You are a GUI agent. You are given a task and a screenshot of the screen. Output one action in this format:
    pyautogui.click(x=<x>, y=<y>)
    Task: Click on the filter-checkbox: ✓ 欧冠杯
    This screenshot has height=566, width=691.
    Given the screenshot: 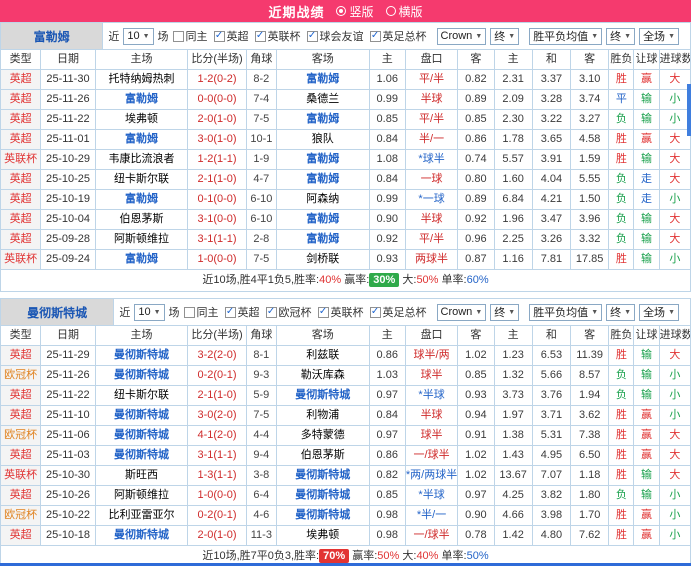 What is the action you would take?
    pyautogui.click(x=288, y=312)
    